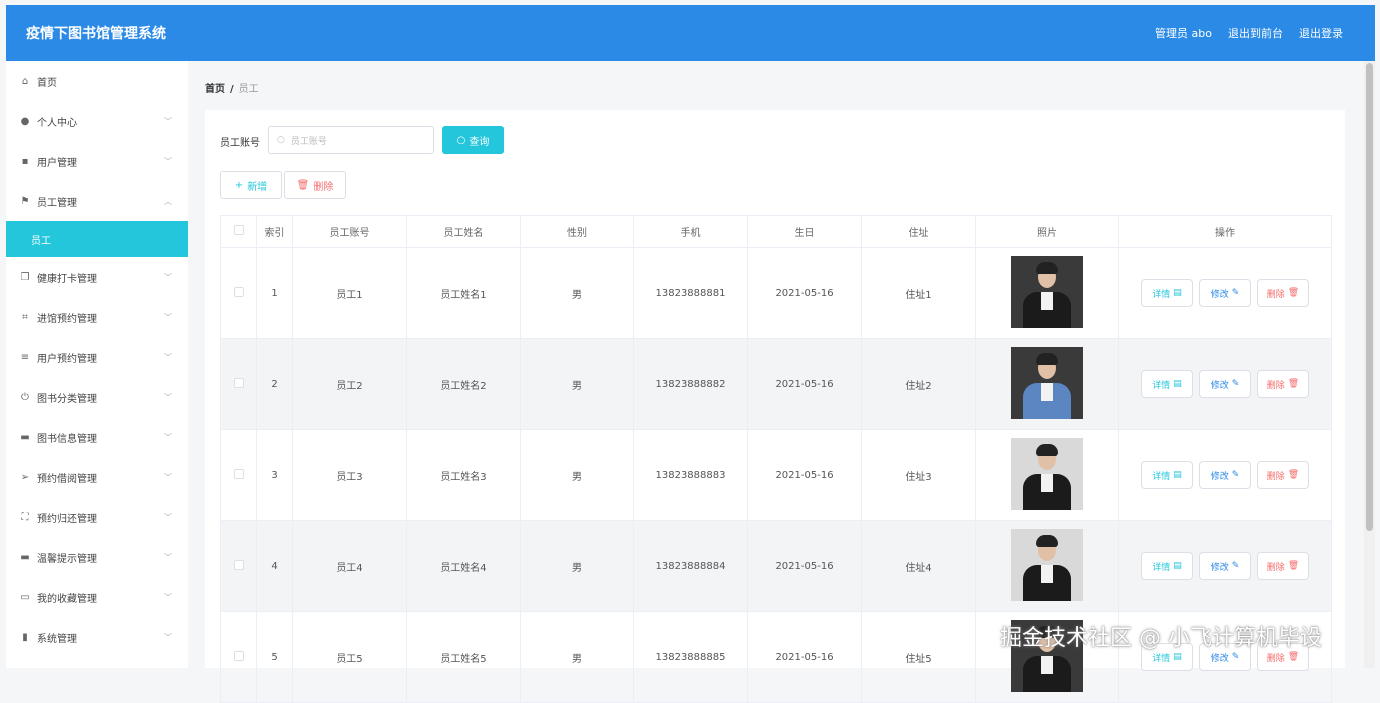 The width and height of the screenshot is (1380, 703). What do you see at coordinates (97, 201) in the screenshot?
I see `sidebar-item-staff-mgmt: ⚑ 员工管理 ︿` at bounding box center [97, 201].